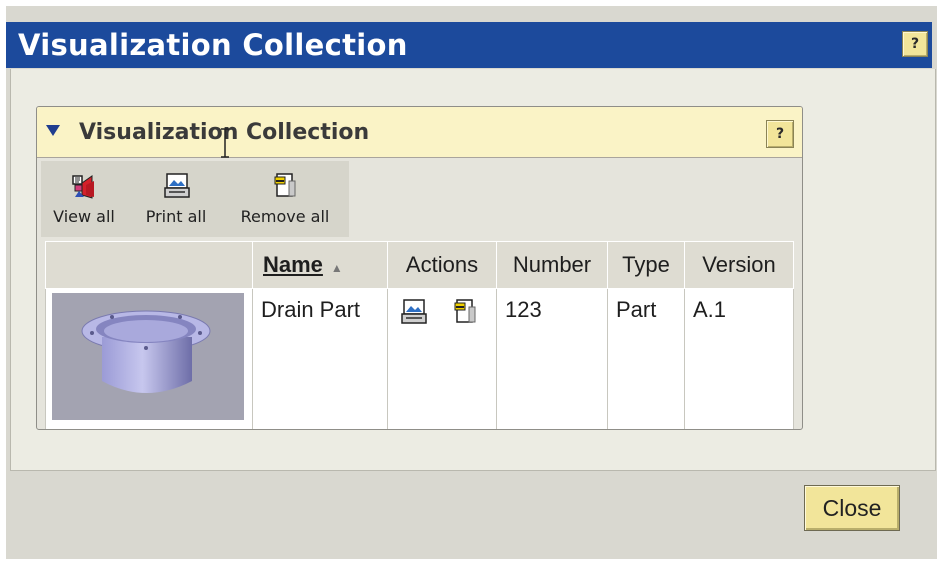 Image resolution: width=943 pixels, height=565 pixels. What do you see at coordinates (320, 358) in the screenshot?
I see `part-name-cell: Drain Part` at bounding box center [320, 358].